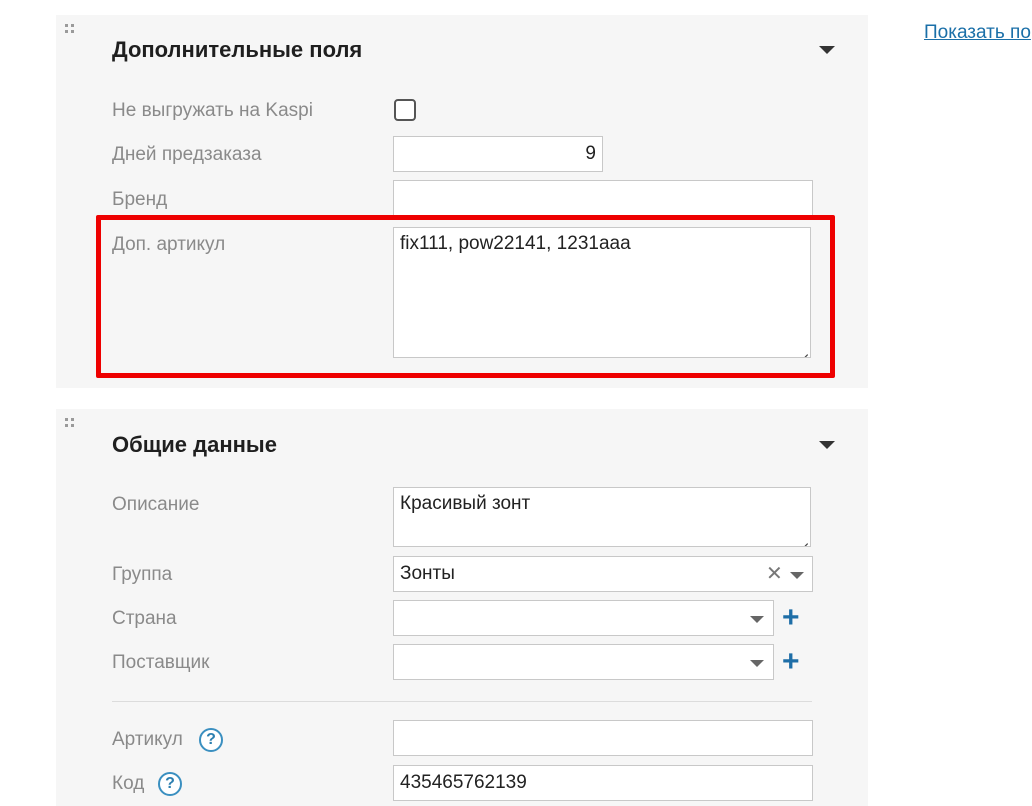 Image resolution: width=1032 pixels, height=806 pixels. I want to click on label-preorder-days: Дней предзаказа, so click(187, 154).